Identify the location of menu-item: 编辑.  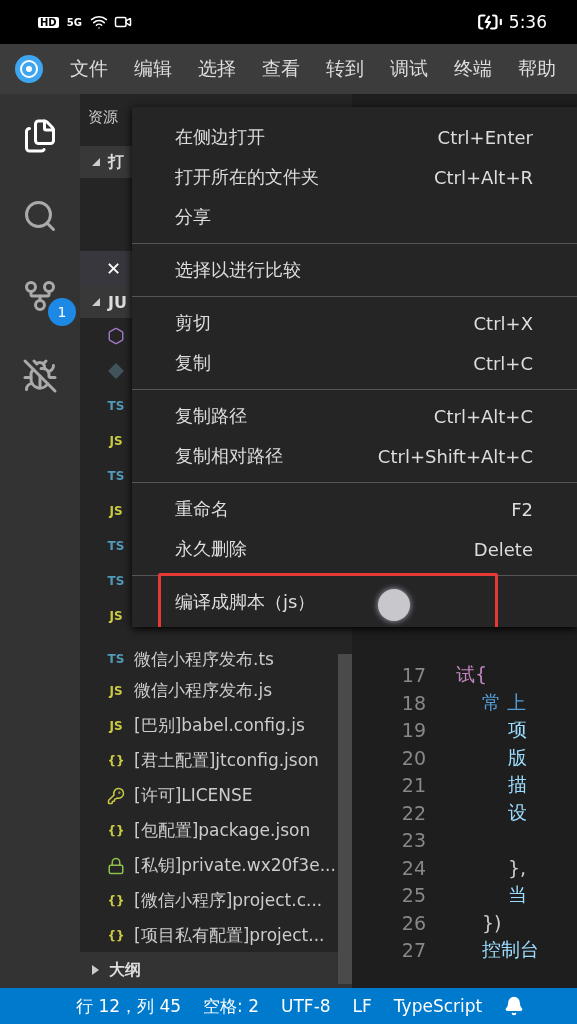
(153, 69).